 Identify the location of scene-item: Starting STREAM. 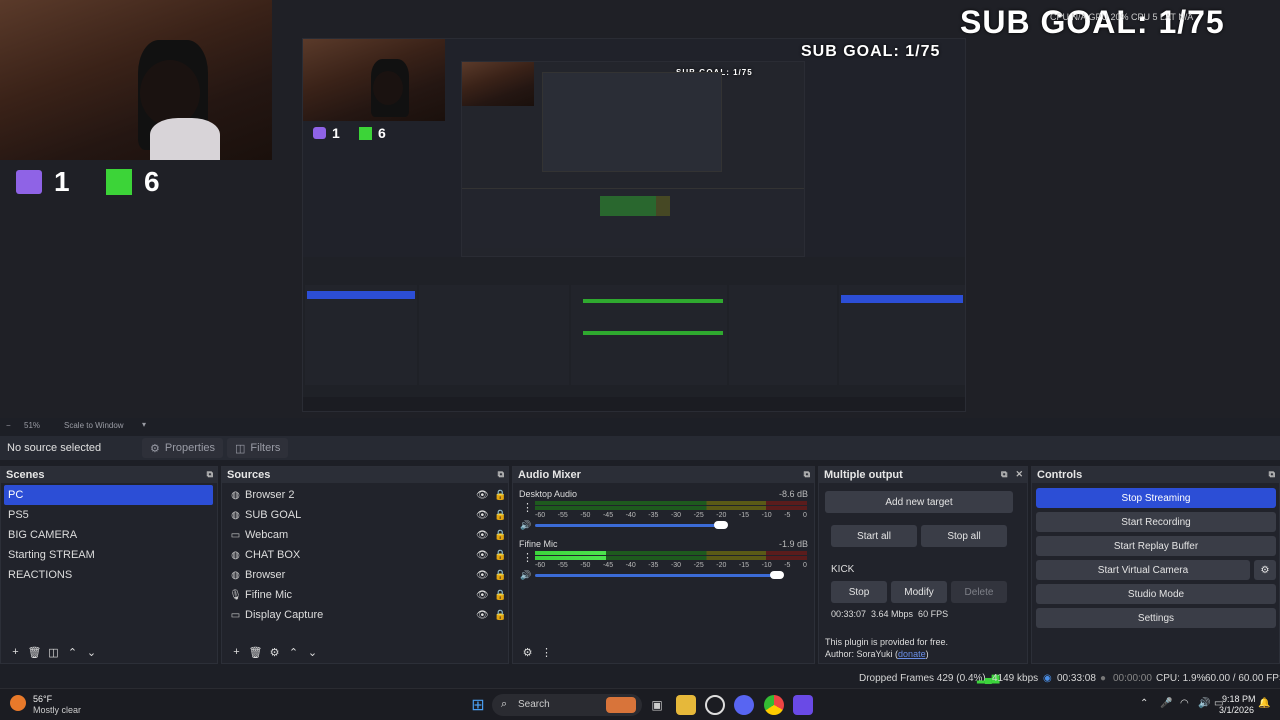
(109, 555).